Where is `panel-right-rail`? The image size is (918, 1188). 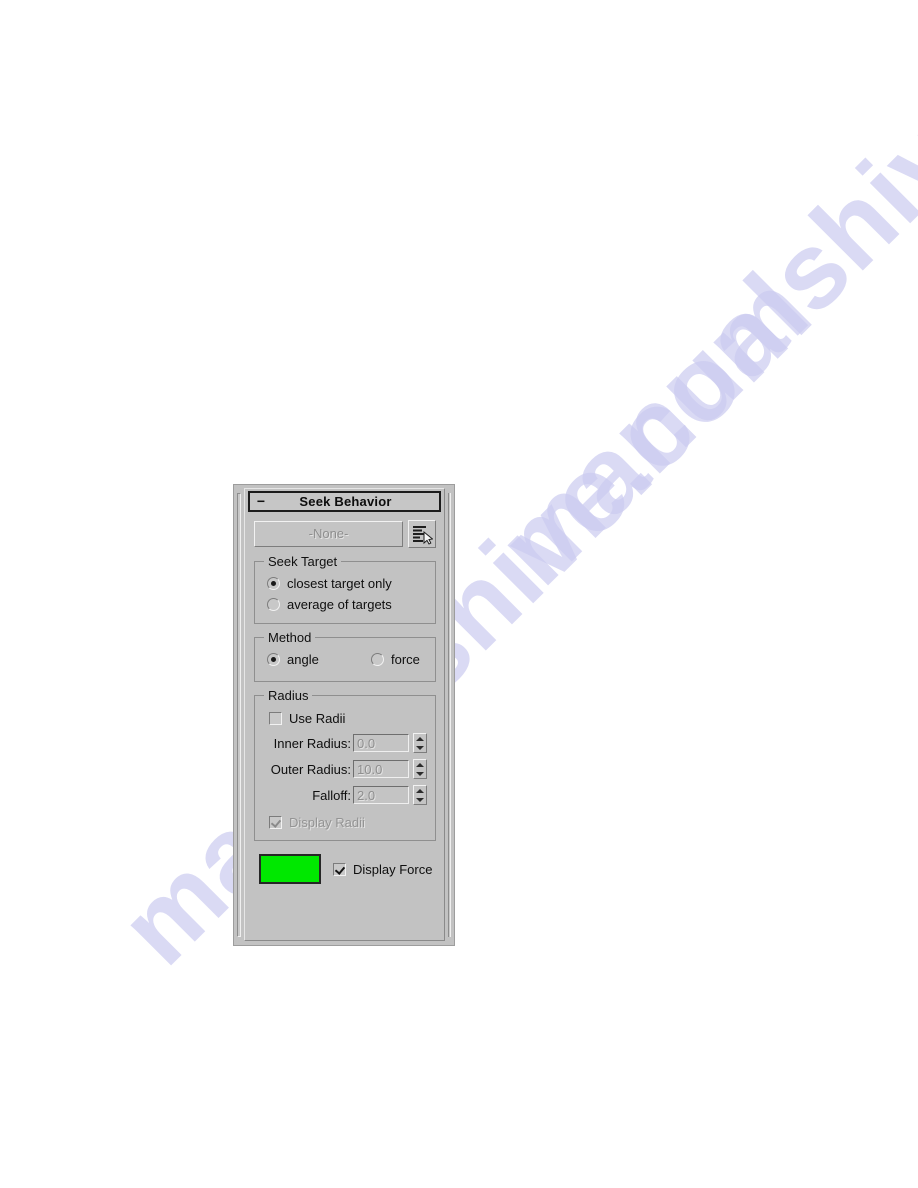
panel-right-rail is located at coordinates (450, 715).